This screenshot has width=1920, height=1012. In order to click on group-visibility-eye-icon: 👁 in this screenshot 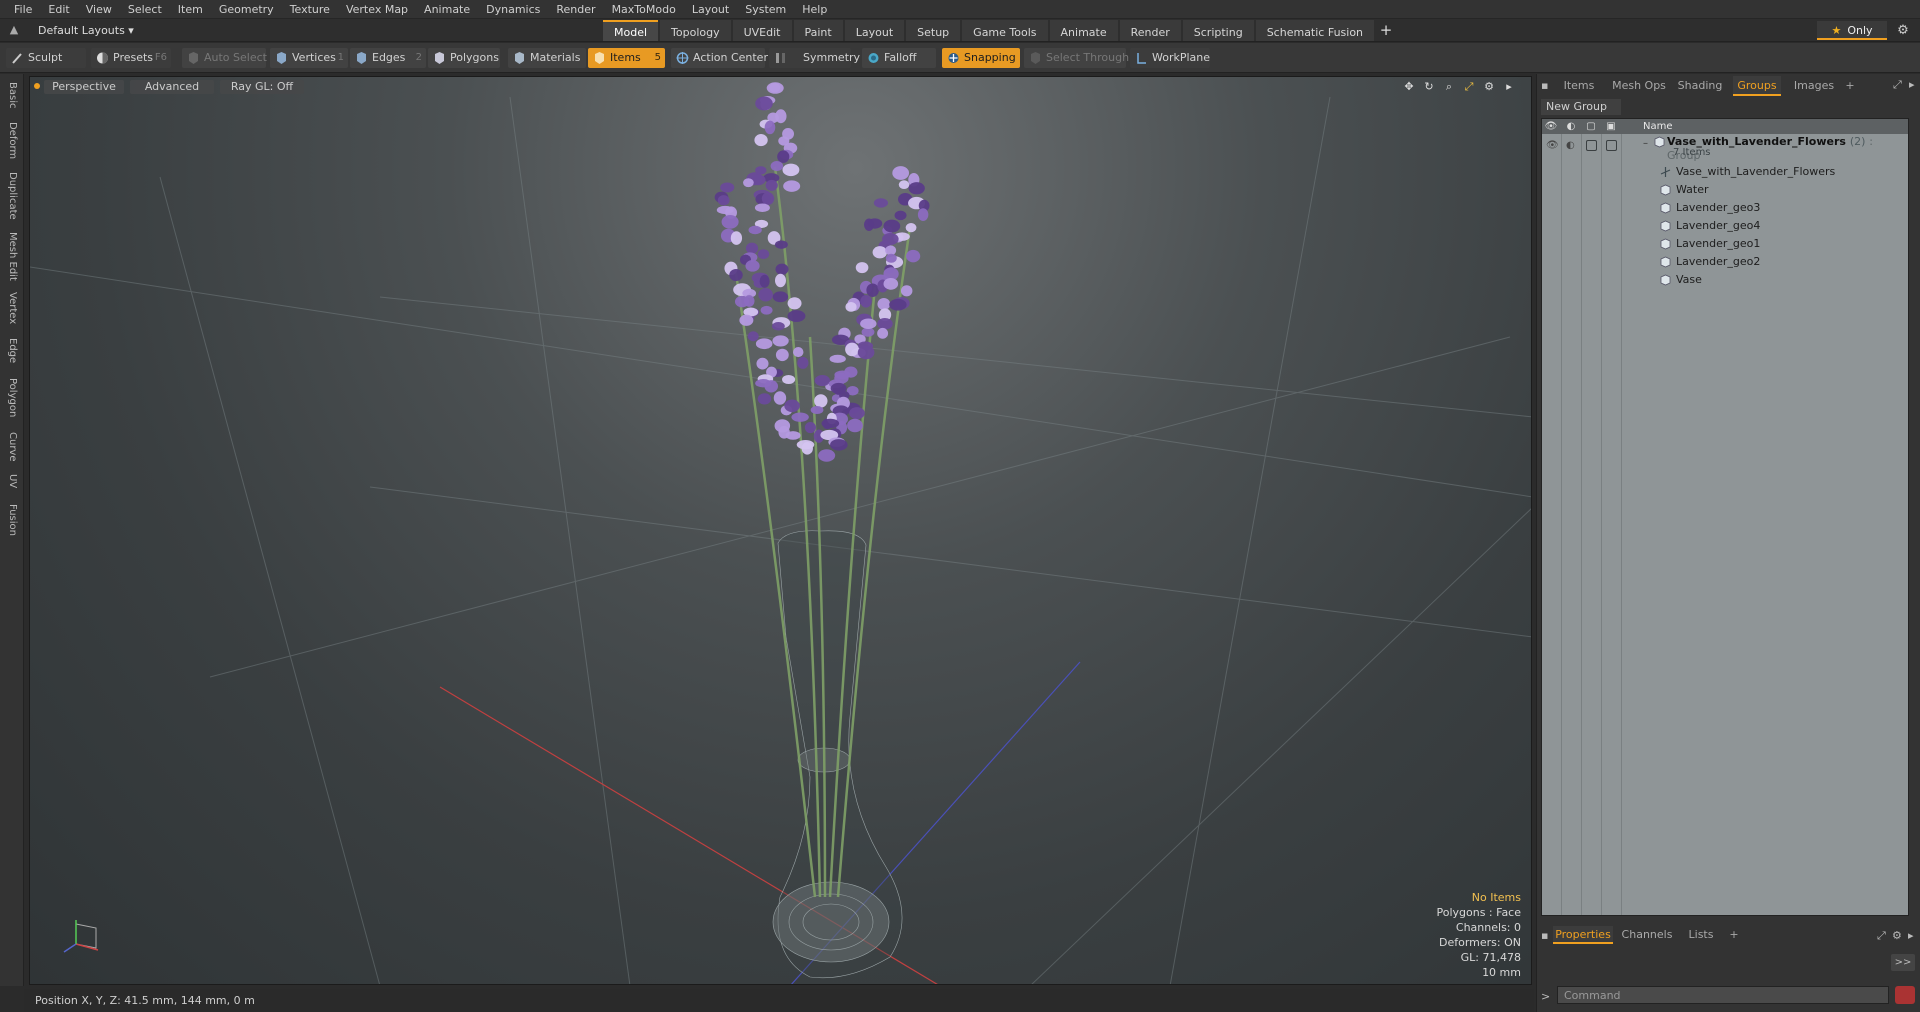, I will do `click(1552, 145)`.